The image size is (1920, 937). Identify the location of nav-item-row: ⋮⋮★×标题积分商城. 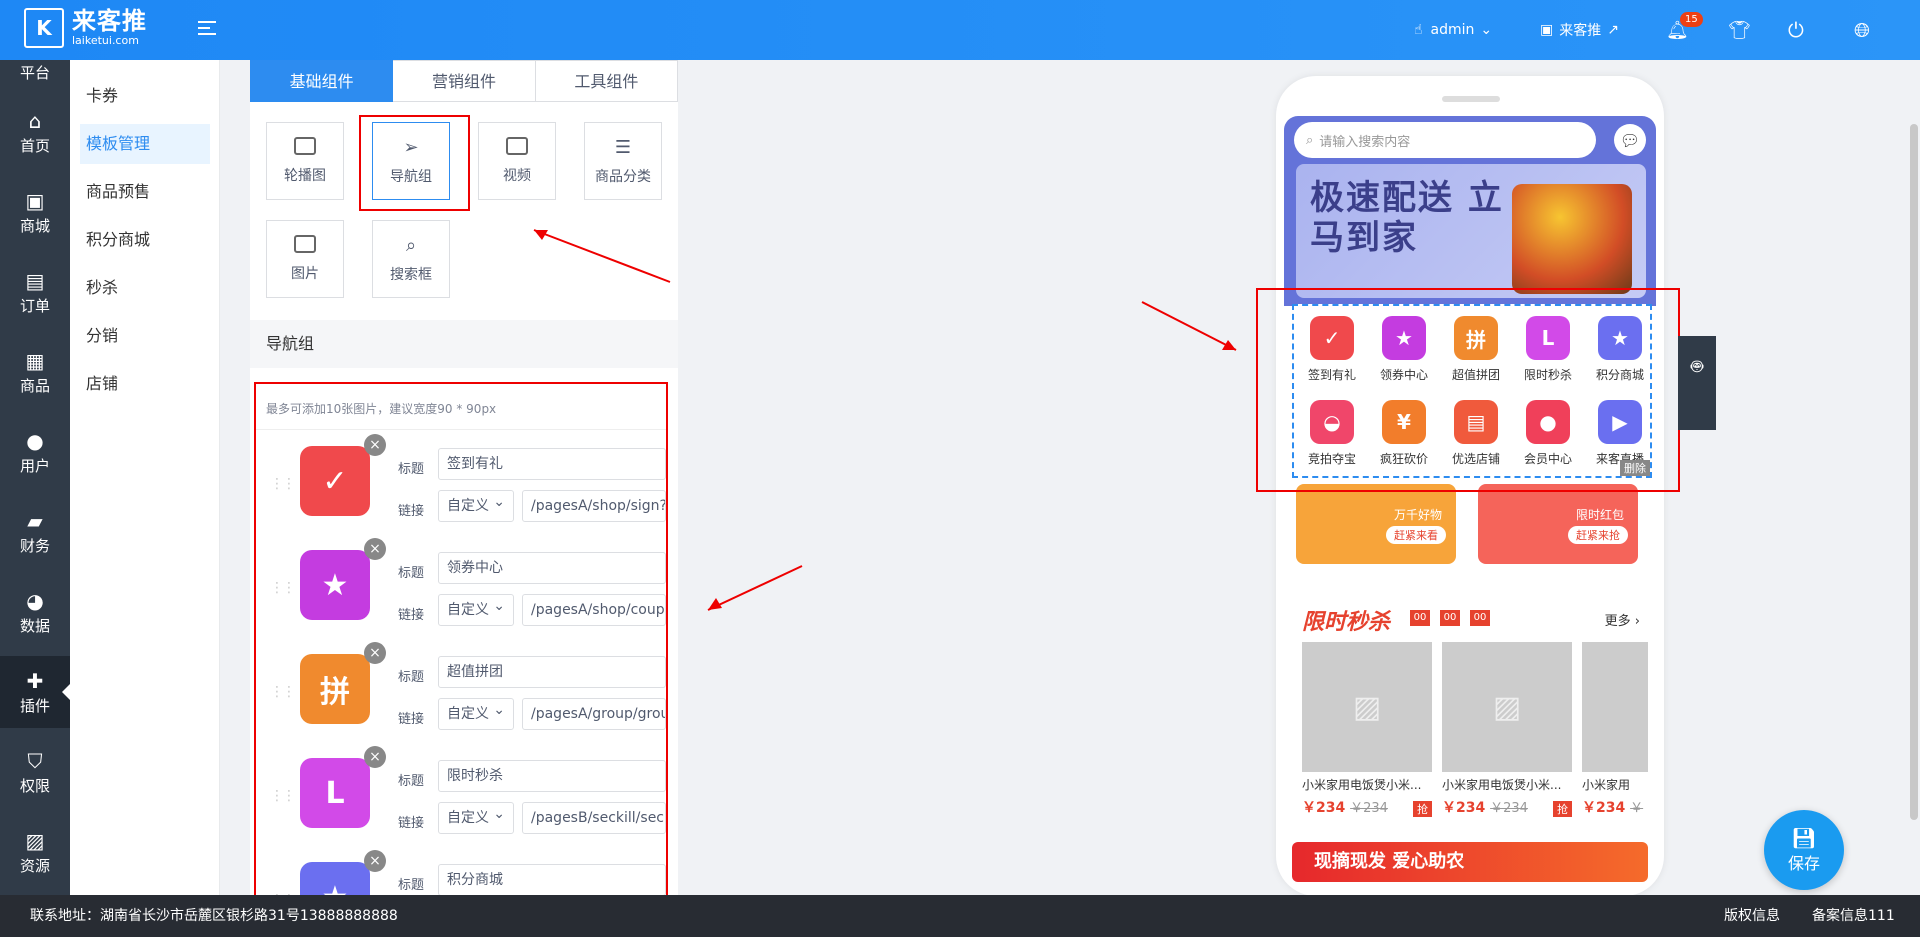
(461, 872).